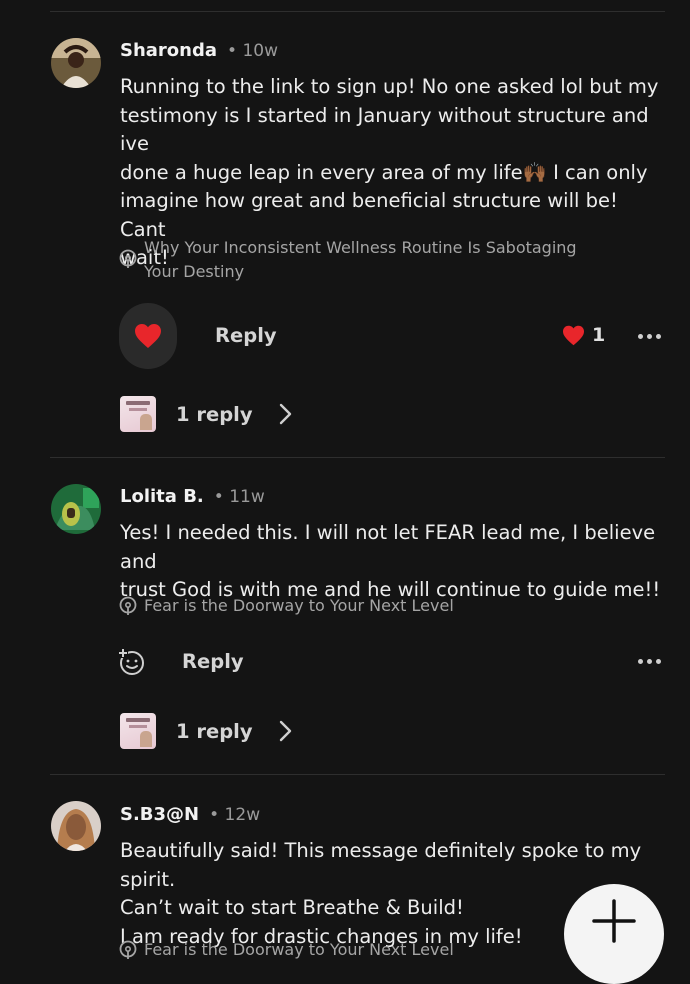 This screenshot has width=690, height=984. Describe the element at coordinates (132, 662) in the screenshot. I see `add-reaction-icon` at that location.